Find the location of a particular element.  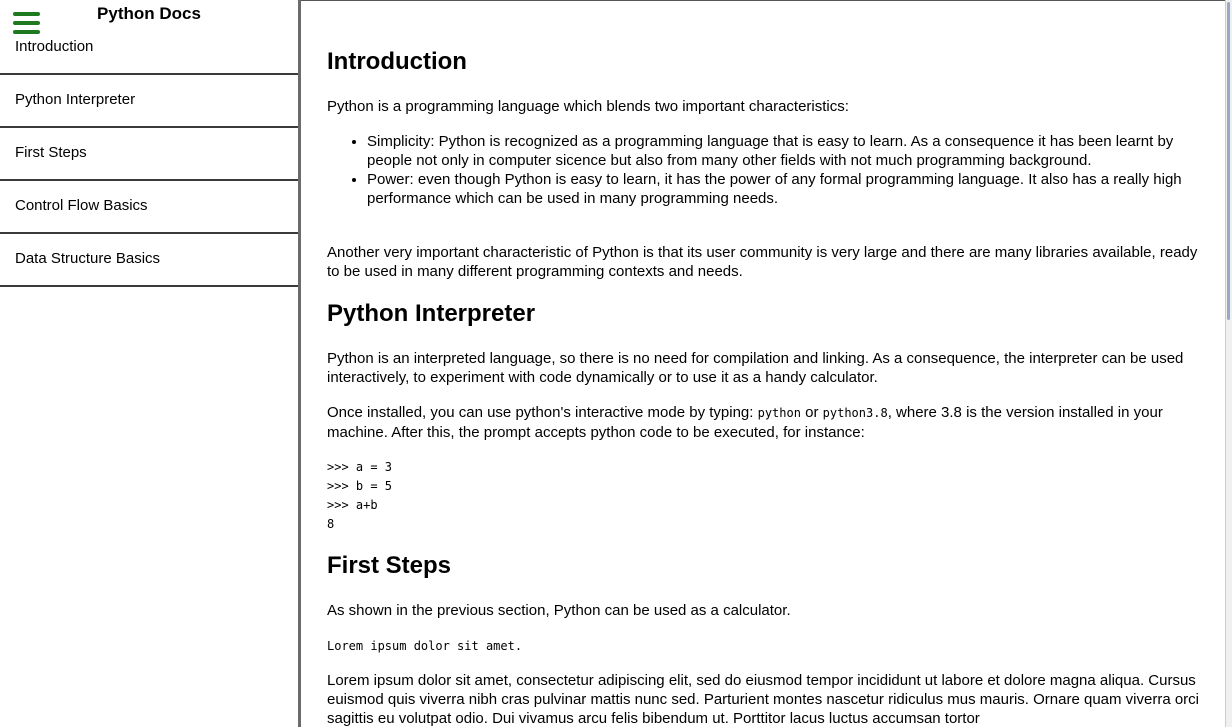

code-block-interpreter: >>> a = 3 >>> b = 5 >>> a+b 8 is located at coordinates (766, 496).